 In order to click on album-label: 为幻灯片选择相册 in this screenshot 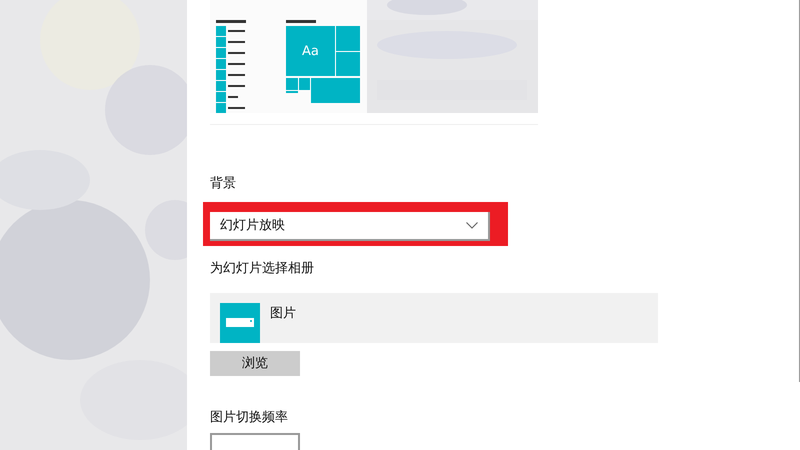, I will do `click(262, 269)`.